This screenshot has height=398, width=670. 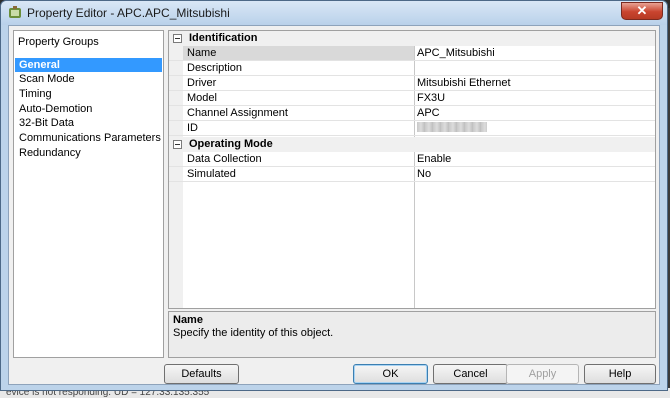 What do you see at coordinates (202, 83) in the screenshot?
I see `property-name: Driver` at bounding box center [202, 83].